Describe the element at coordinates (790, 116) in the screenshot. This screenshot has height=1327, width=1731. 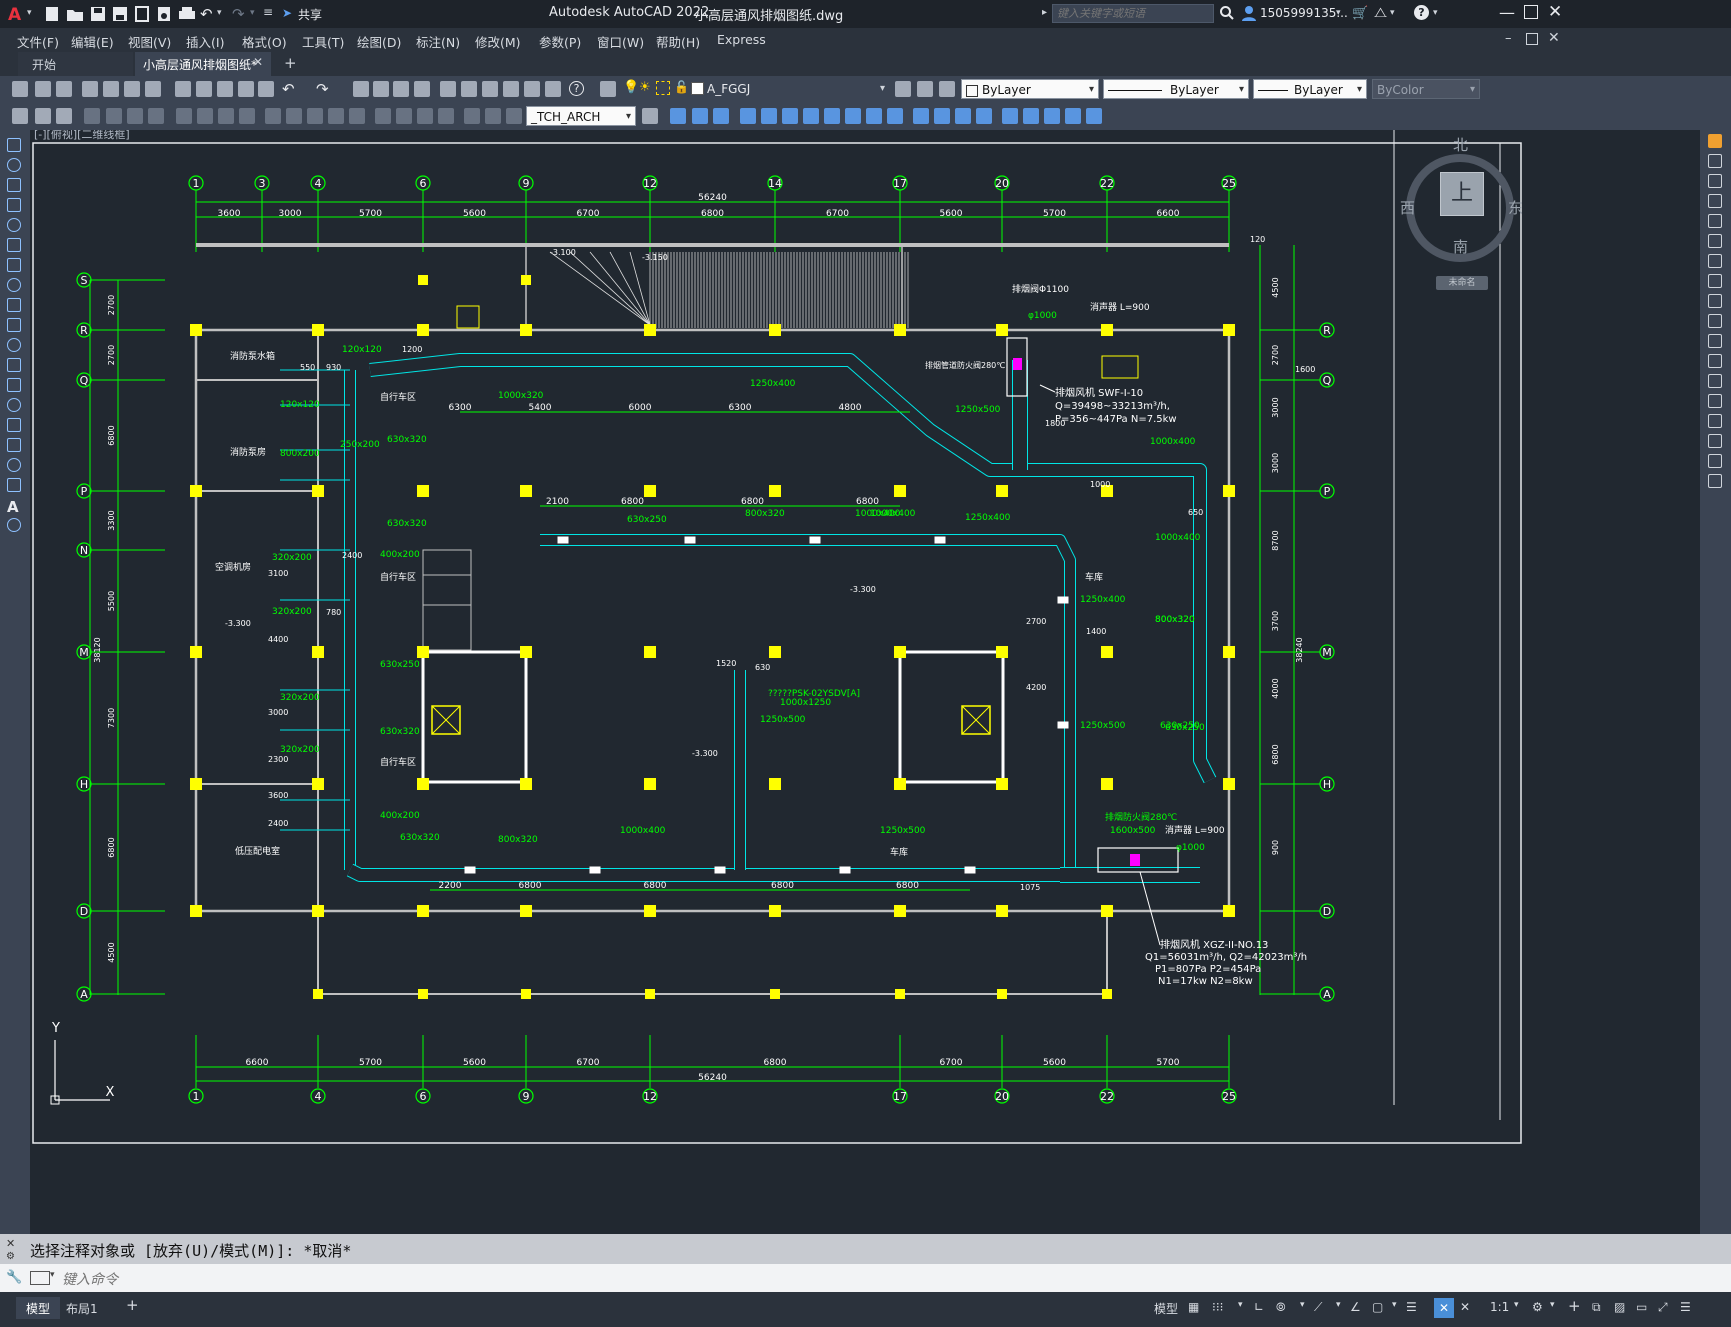
I see `rotate-icon` at that location.